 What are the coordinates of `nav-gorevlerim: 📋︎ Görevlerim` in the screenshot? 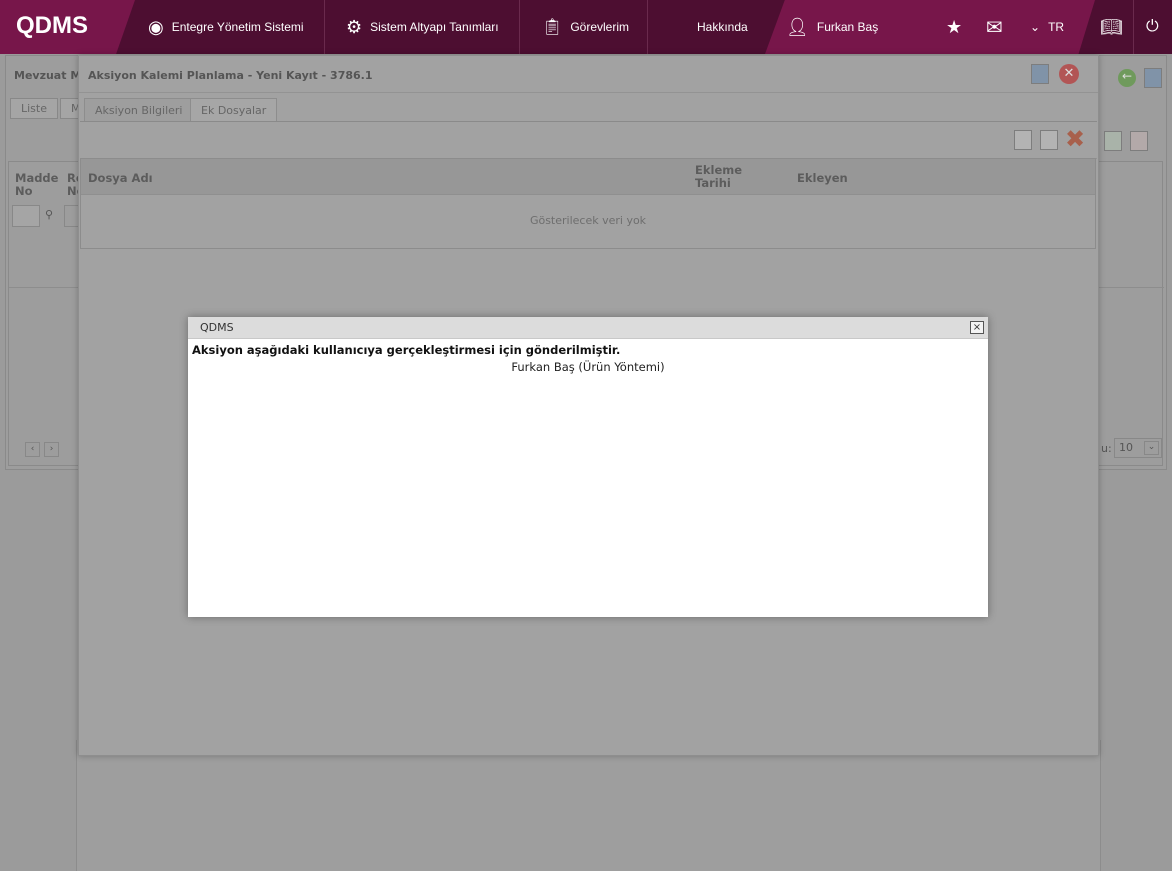 It's located at (585, 27).